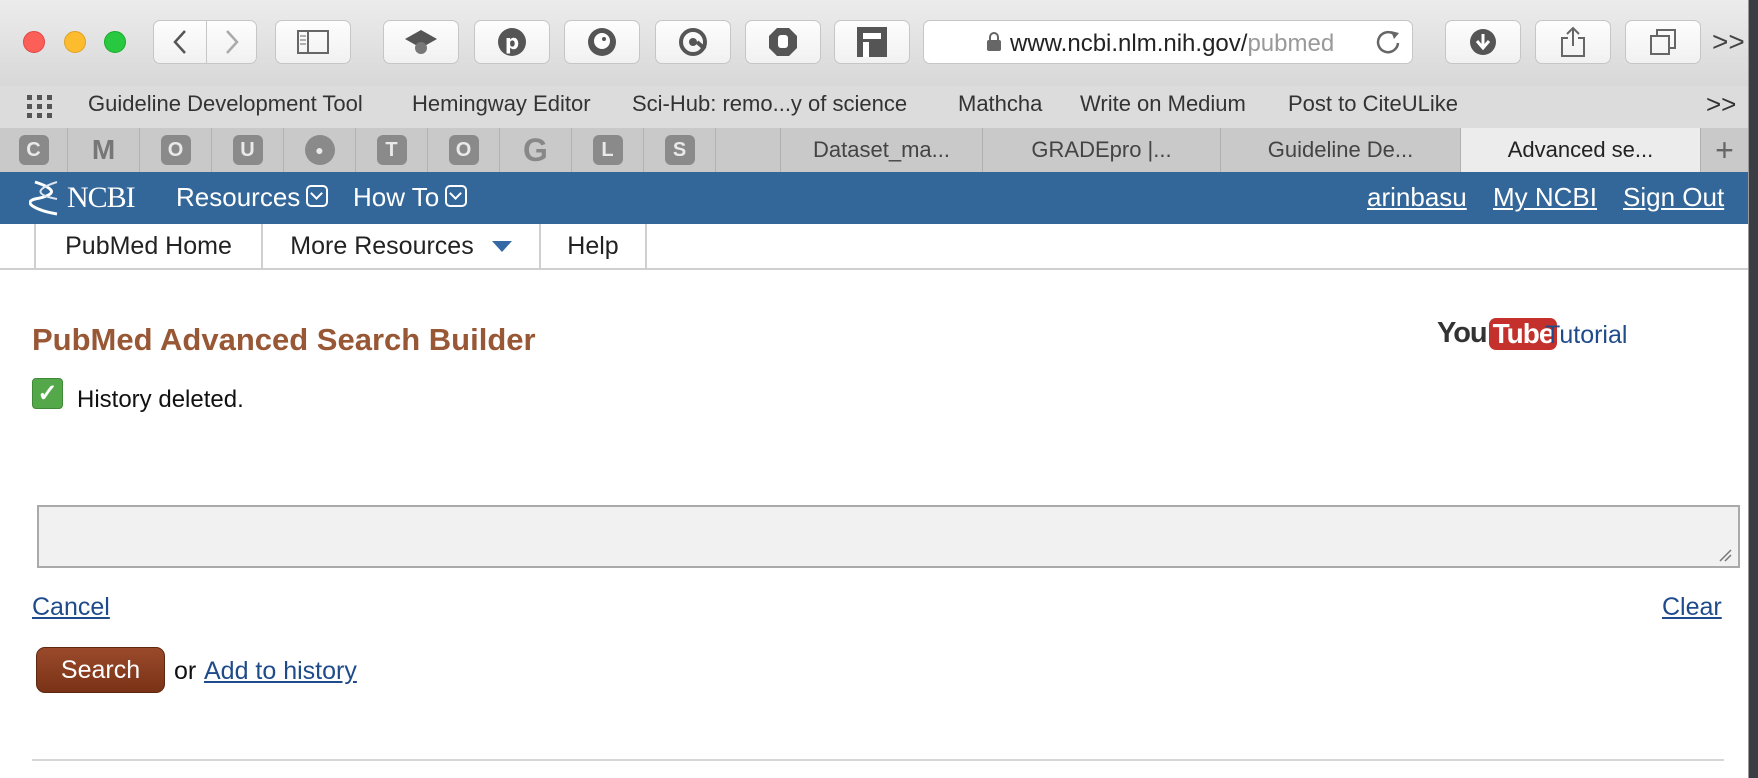 The height and width of the screenshot is (778, 1758). I want to click on pinned-tab-icon: G, so click(535, 149).